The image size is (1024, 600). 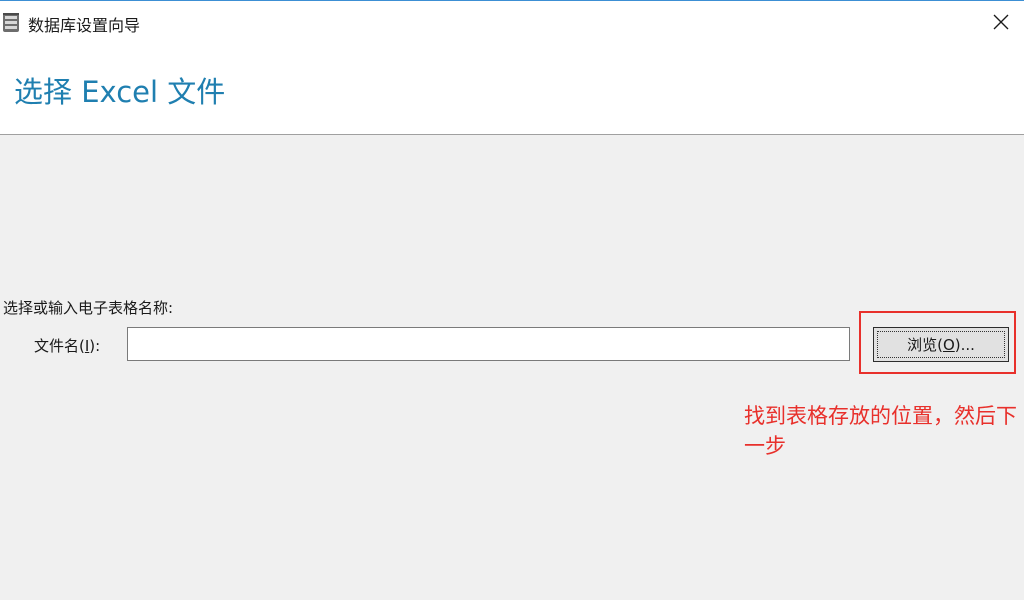 I want to click on title-bar: 数据库设置向导, so click(x=512, y=22).